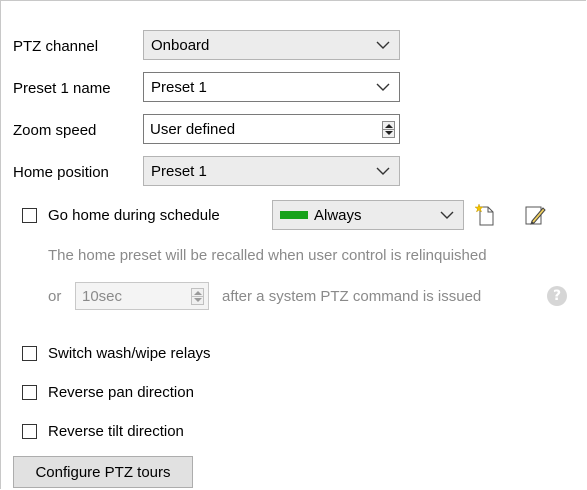  What do you see at coordinates (338, 215) in the screenshot?
I see `schedule-value: Always` at bounding box center [338, 215].